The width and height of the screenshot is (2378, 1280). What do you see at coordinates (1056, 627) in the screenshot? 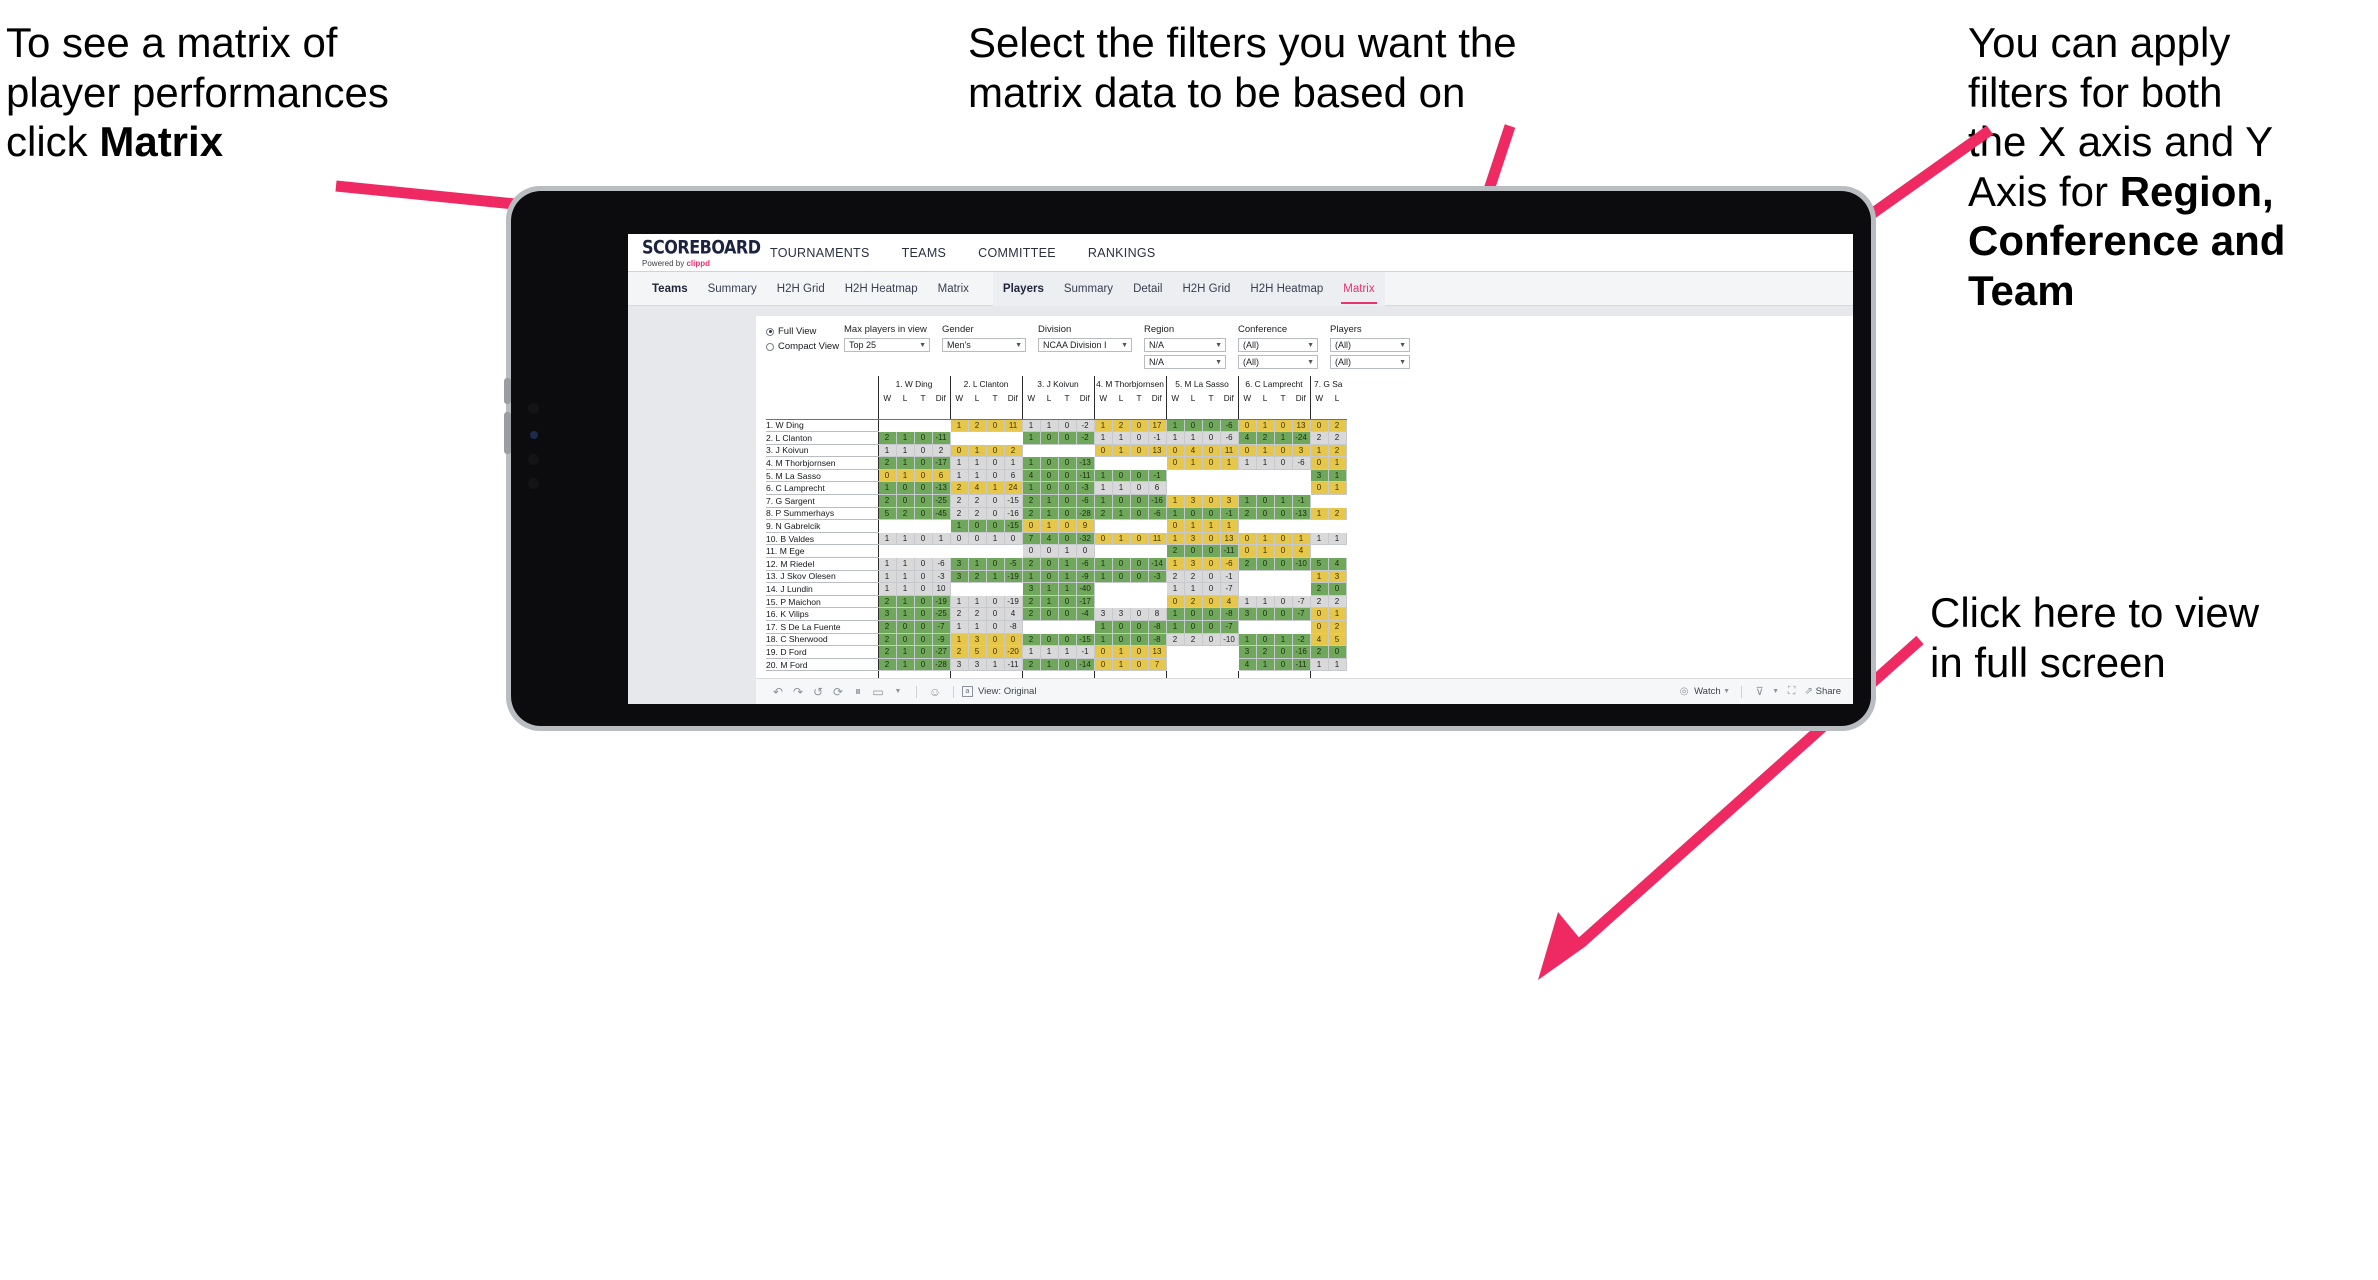
I see `matrix-row: 17. S De La Fuente 2 0 0 -7 1 1 0 -8 1 0 0 -8 1 0 0 -7 0 2` at bounding box center [1056, 627].